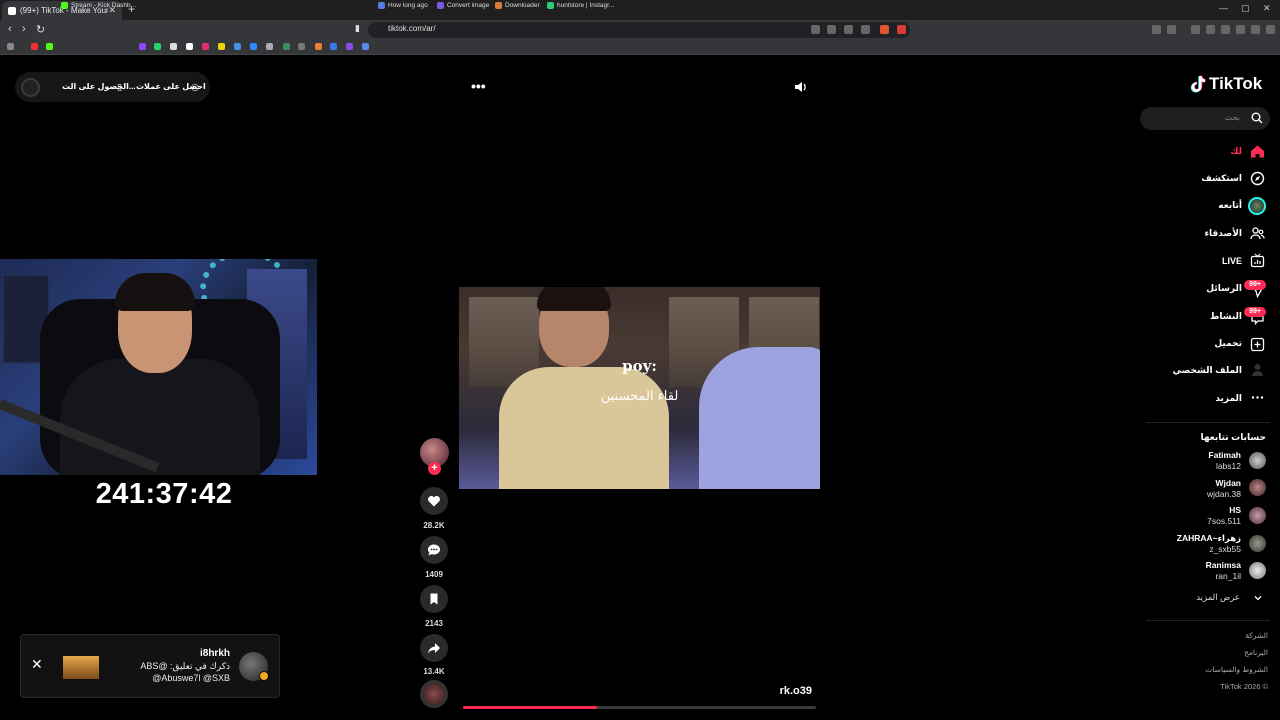 The image size is (1280, 720). What do you see at coordinates (434, 599) in the screenshot?
I see `save-button` at bounding box center [434, 599].